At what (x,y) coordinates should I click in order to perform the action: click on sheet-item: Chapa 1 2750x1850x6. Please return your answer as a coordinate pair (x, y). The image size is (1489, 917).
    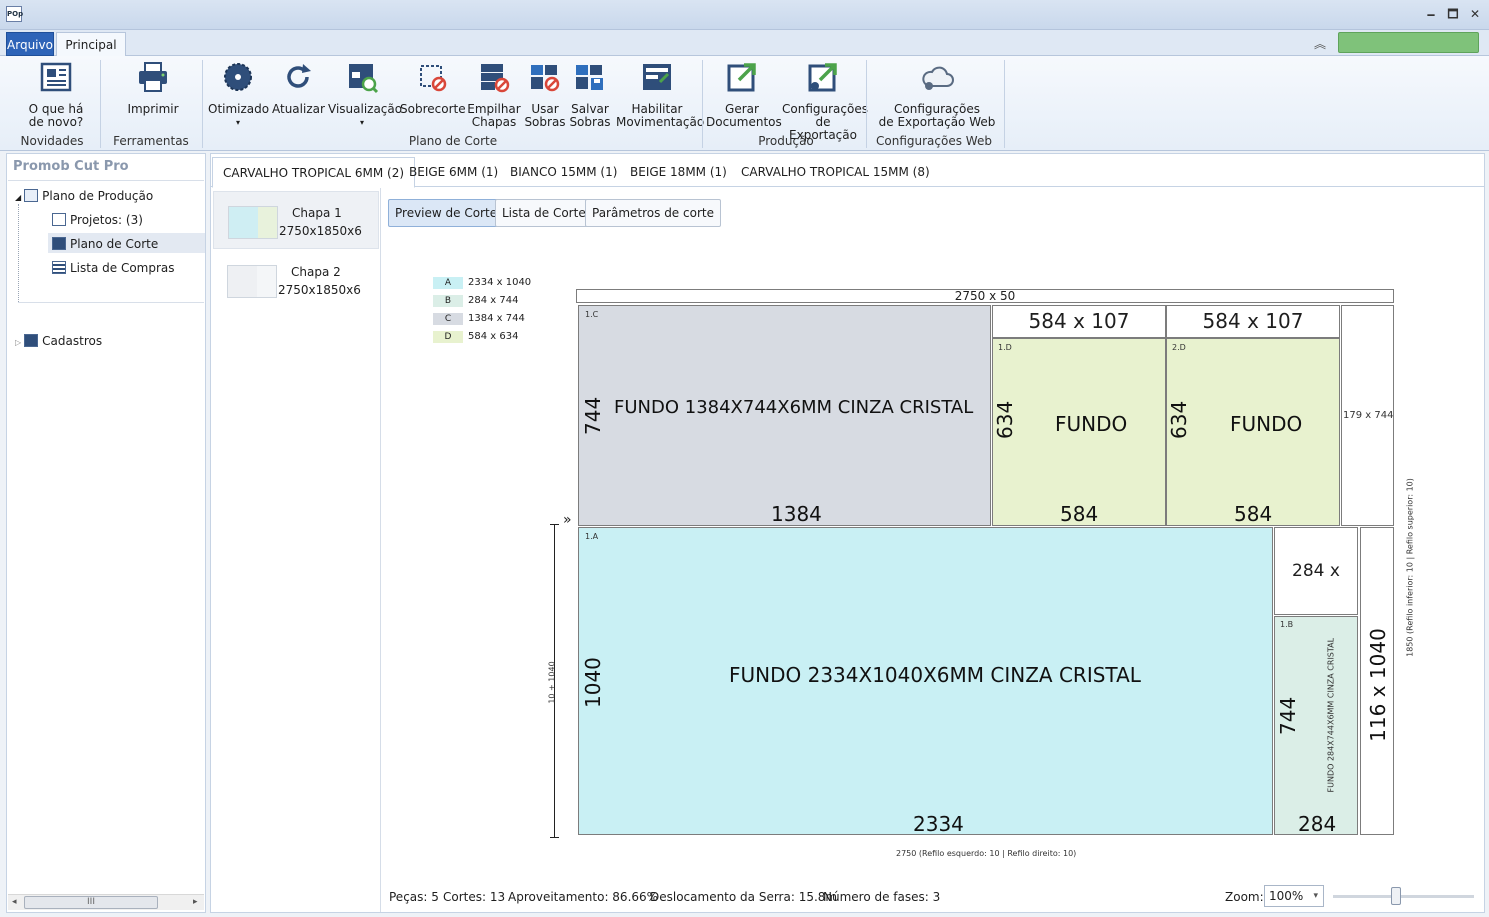
    Looking at the image, I should click on (296, 220).